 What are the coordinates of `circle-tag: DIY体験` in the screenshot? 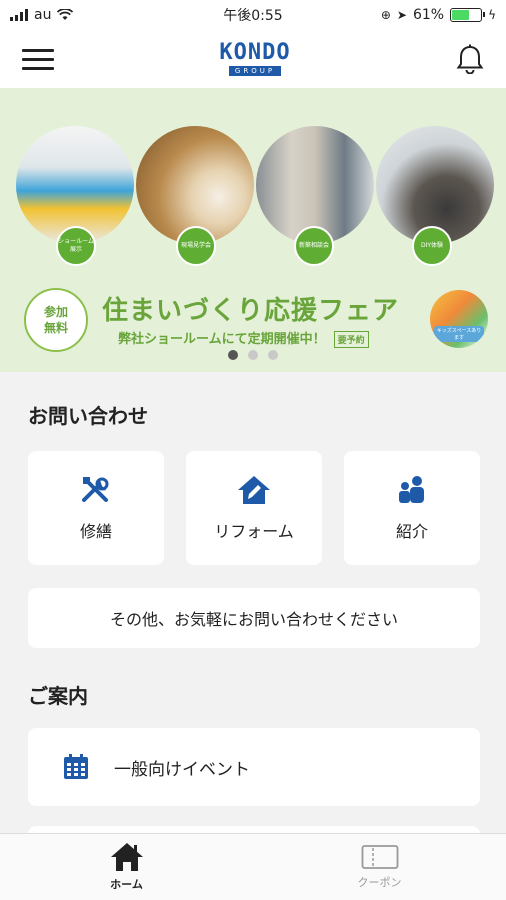 It's located at (432, 246).